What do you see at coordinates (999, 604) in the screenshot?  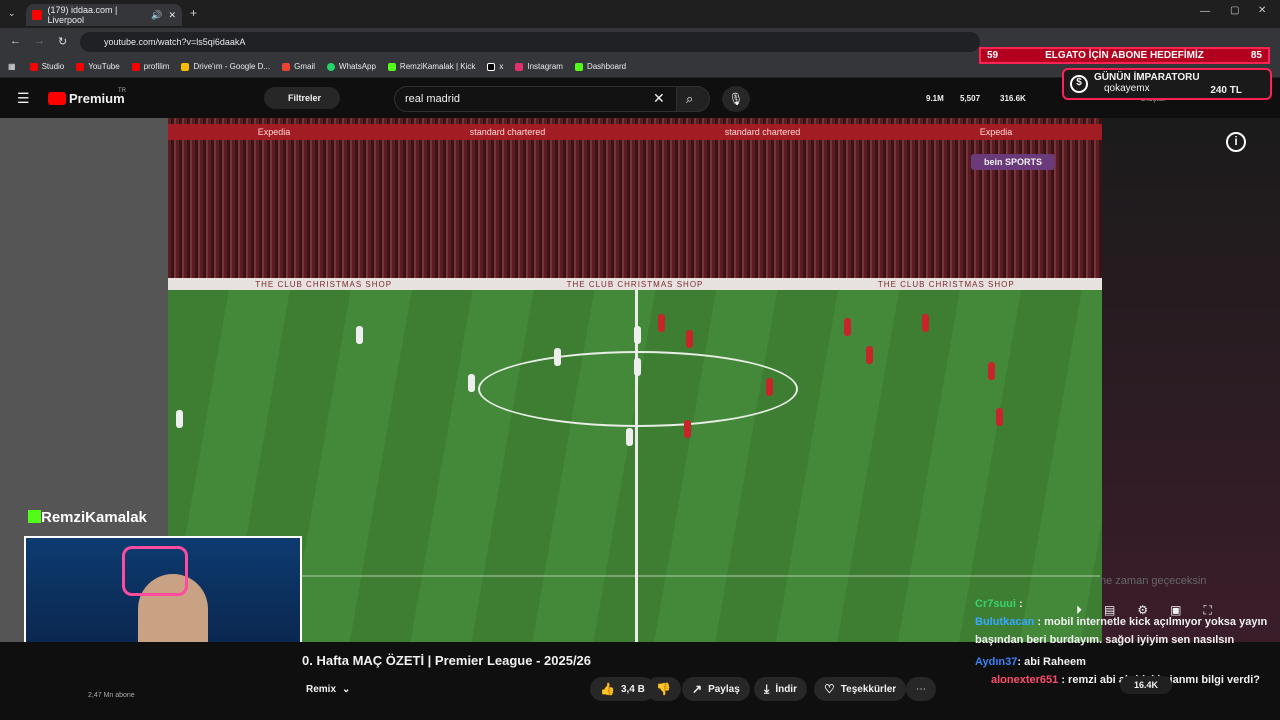 I see `chat-message: Cr7suui :` at bounding box center [999, 604].